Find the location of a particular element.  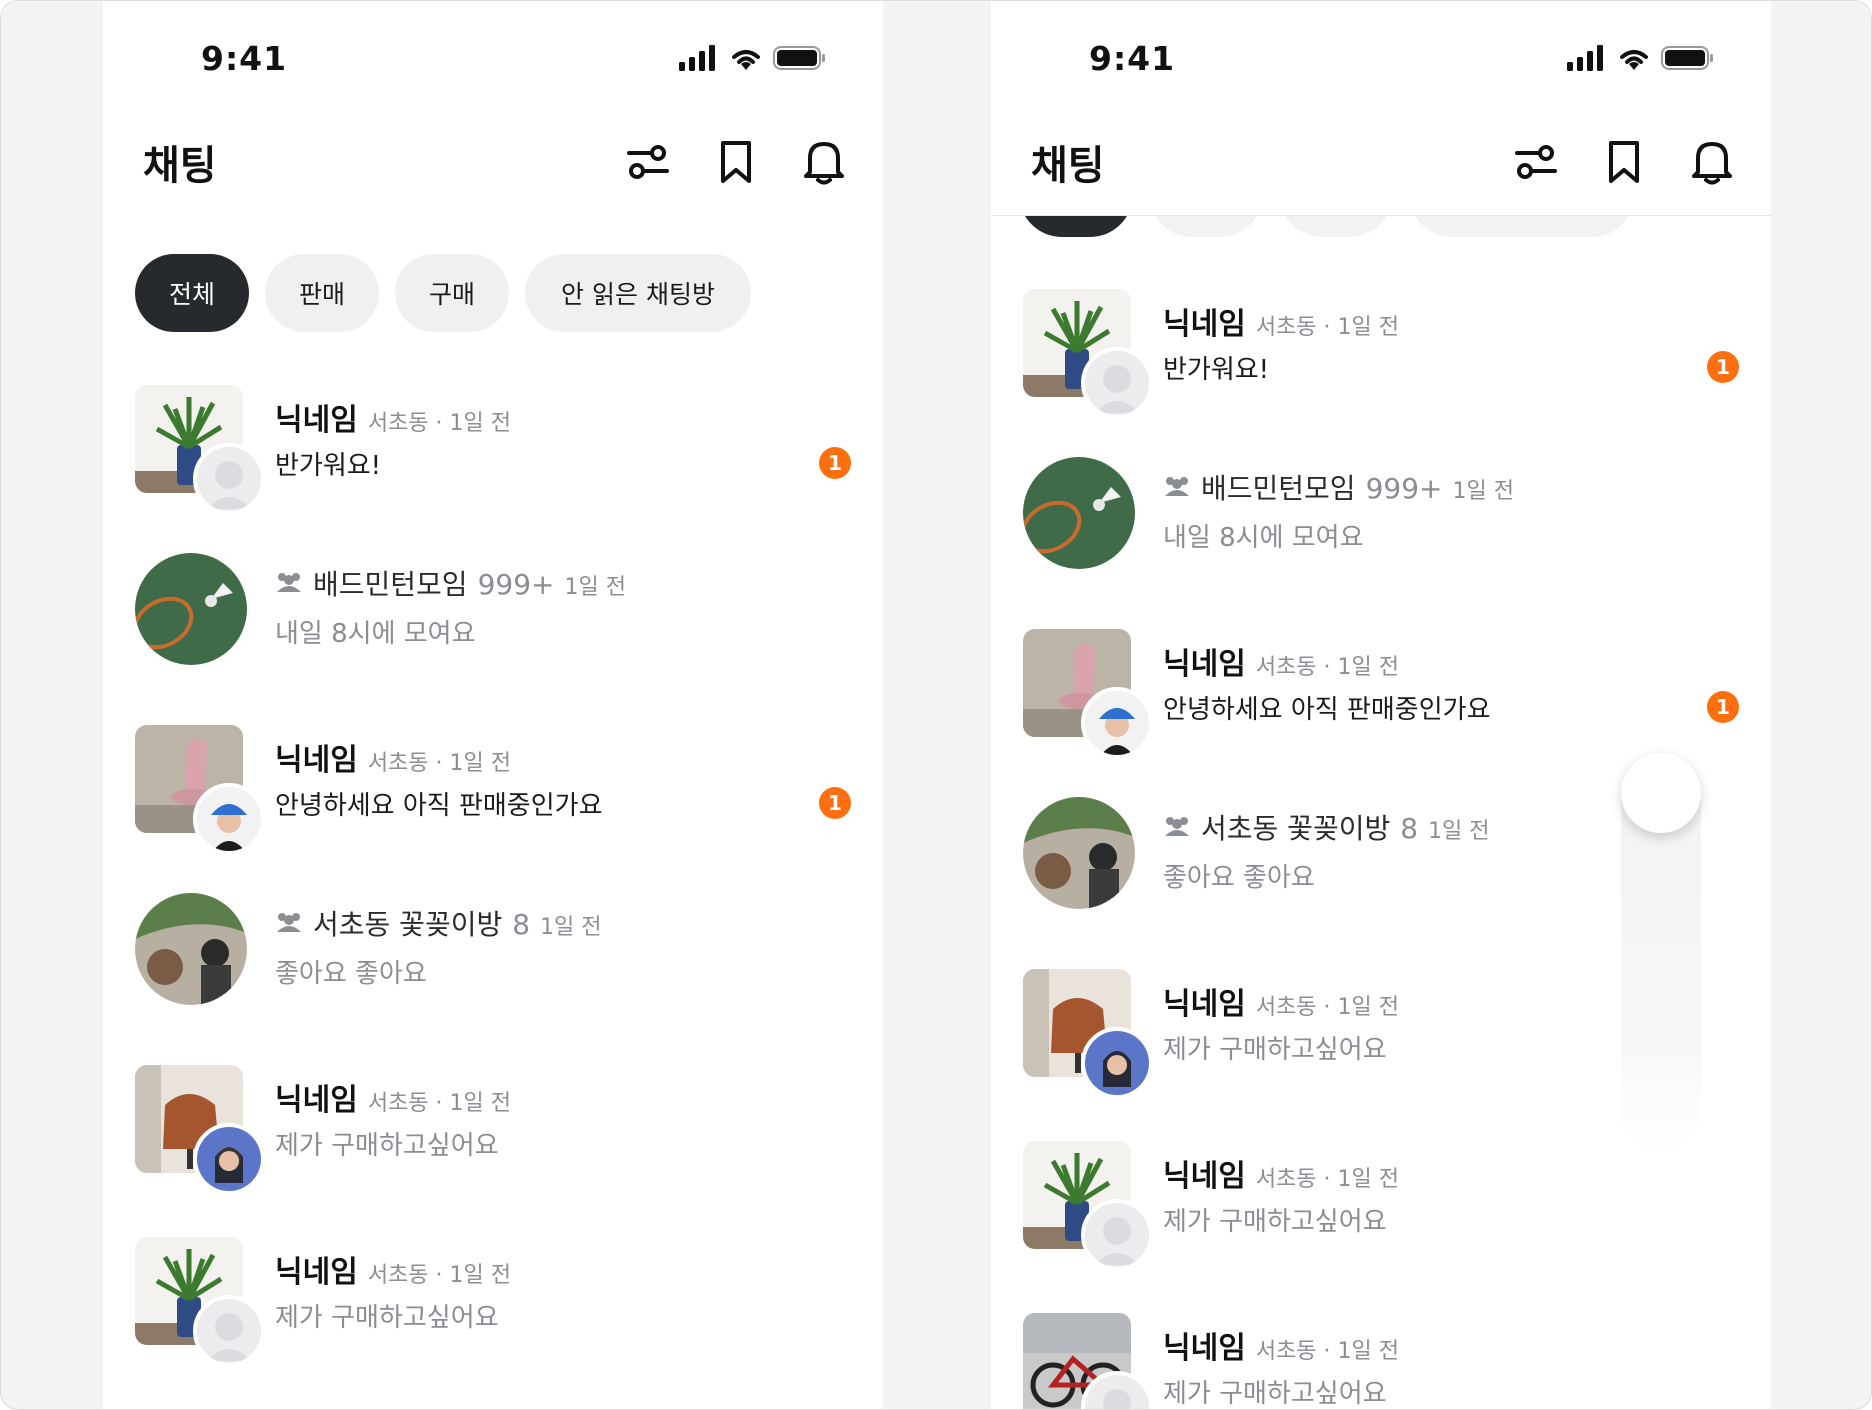

filter-chips: 전체 판매 구매 안 읽은 채팅방 is located at coordinates (443, 293).